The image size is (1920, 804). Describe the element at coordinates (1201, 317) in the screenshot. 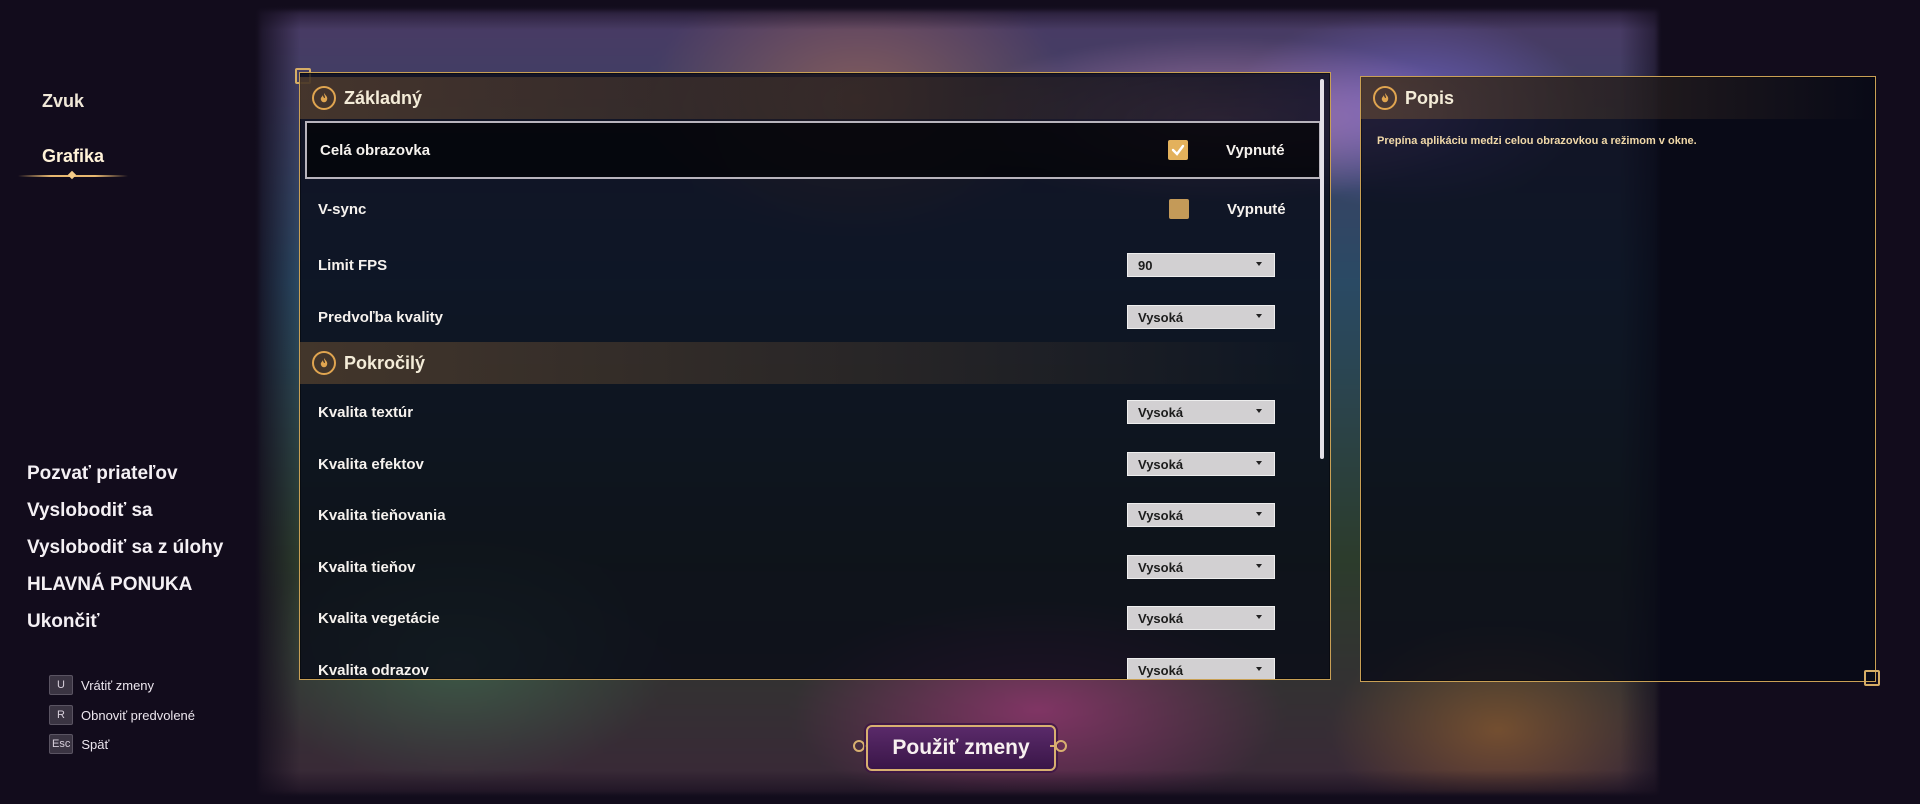

I see `quality-preset-dropdown: Vysoká` at that location.